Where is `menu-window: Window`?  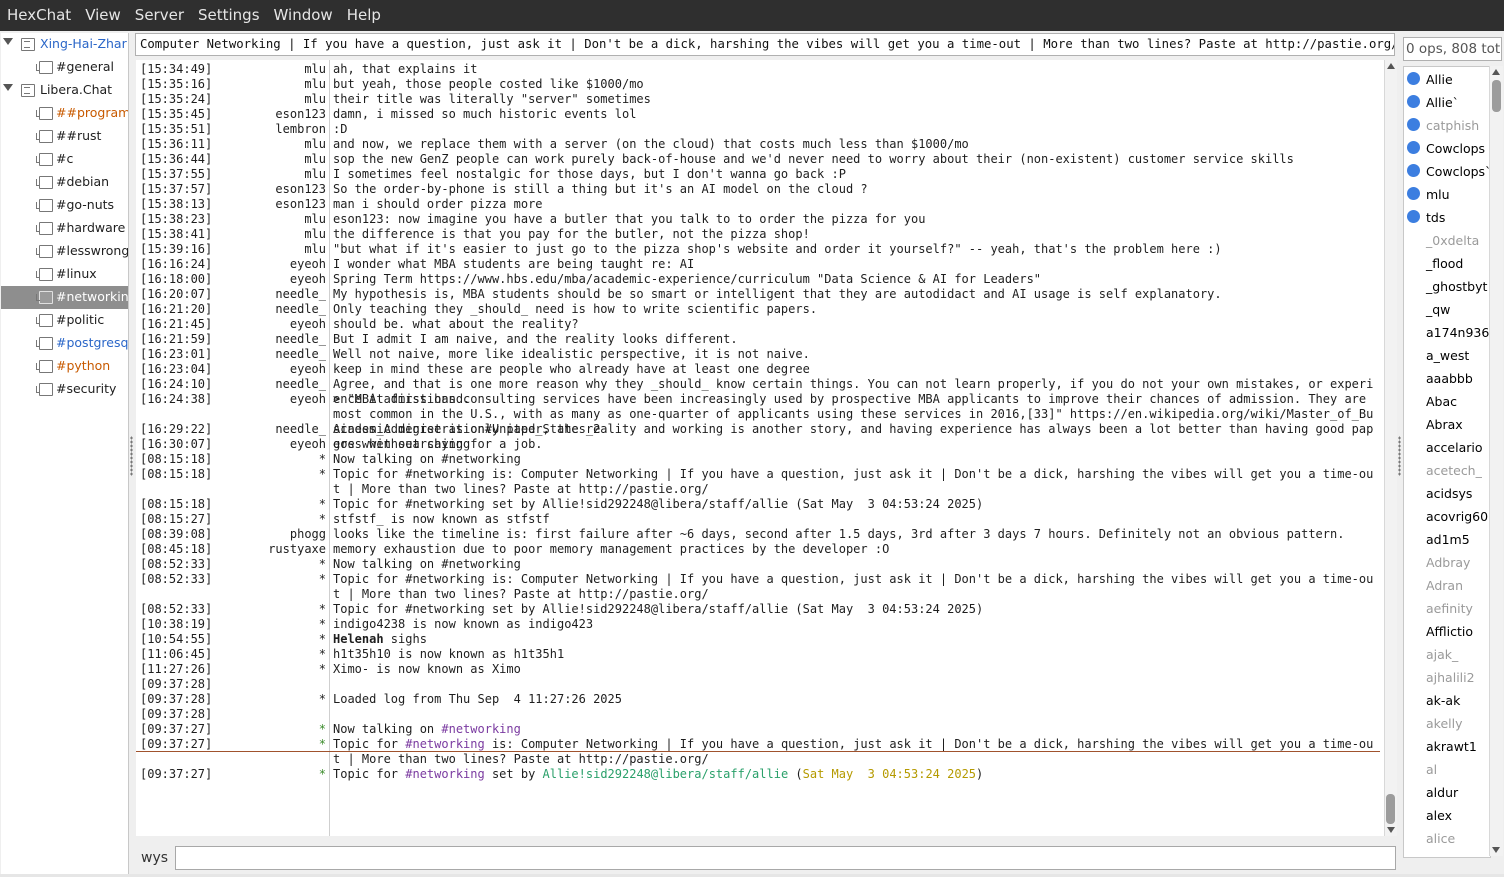 menu-window: Window is located at coordinates (303, 15).